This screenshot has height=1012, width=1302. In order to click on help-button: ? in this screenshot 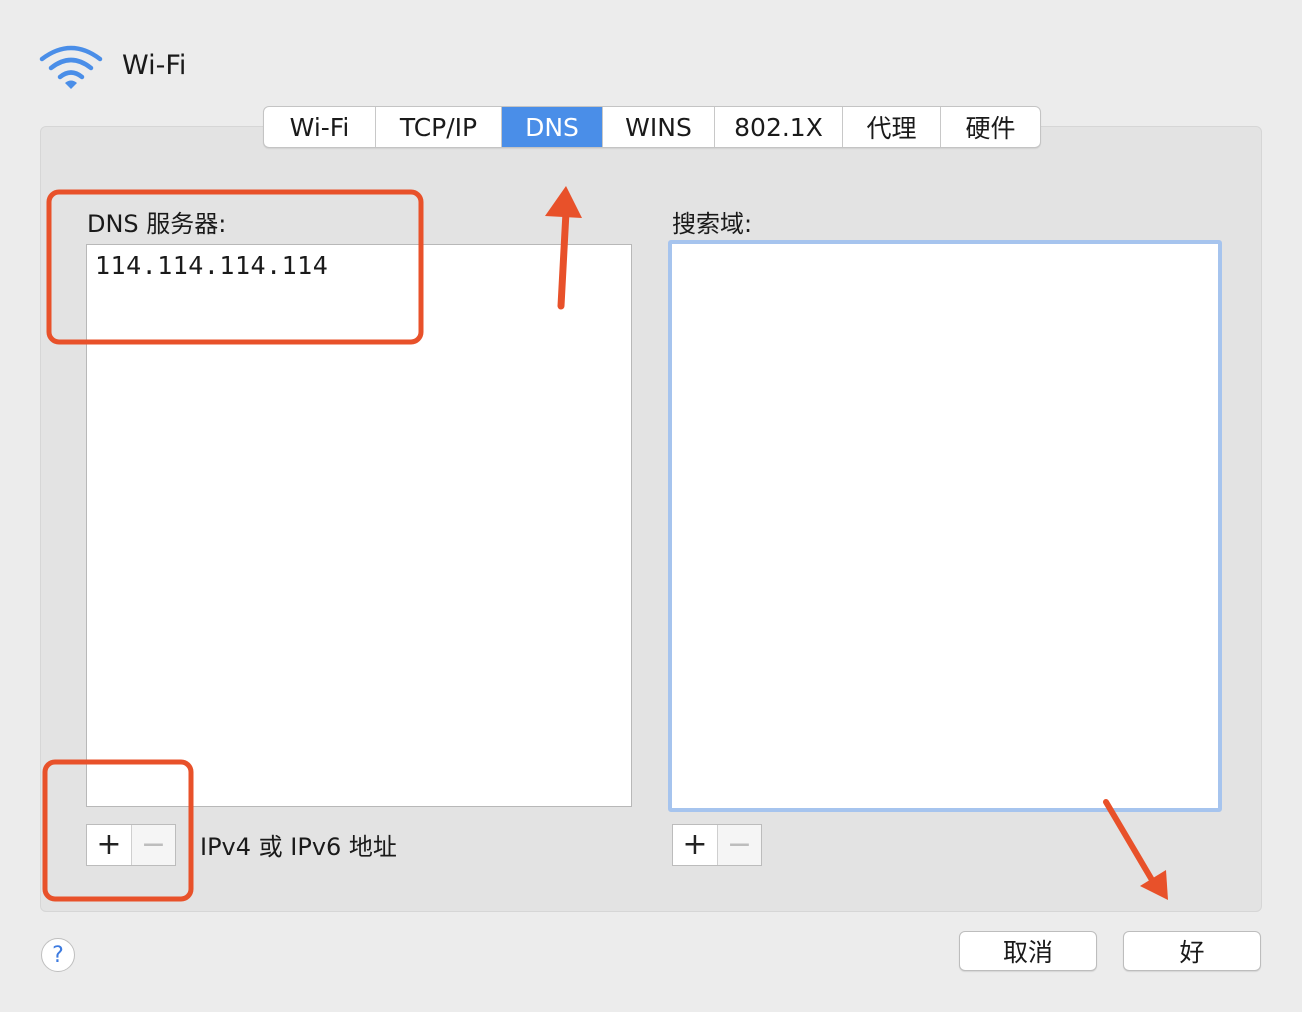, I will do `click(58, 955)`.